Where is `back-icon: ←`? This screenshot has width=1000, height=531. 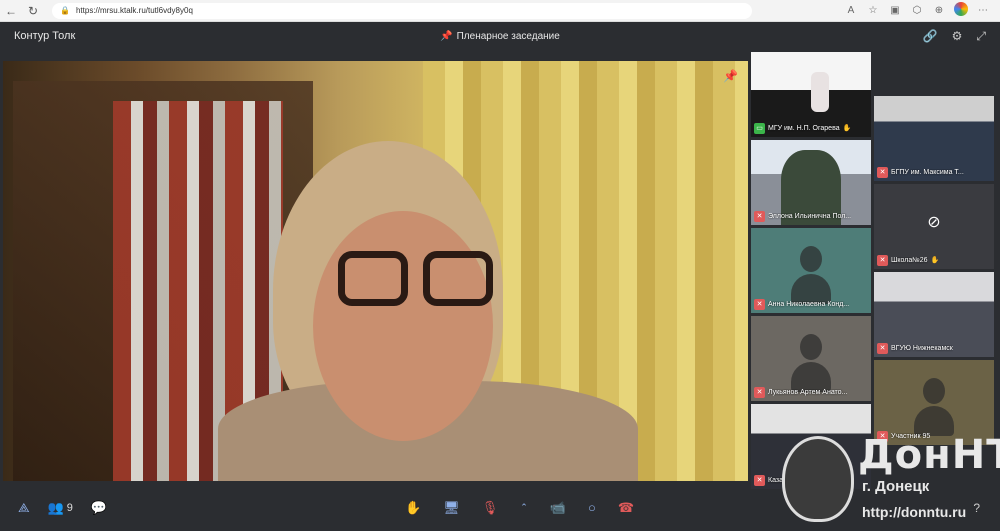
back-icon: ← is located at coordinates (11, 11).